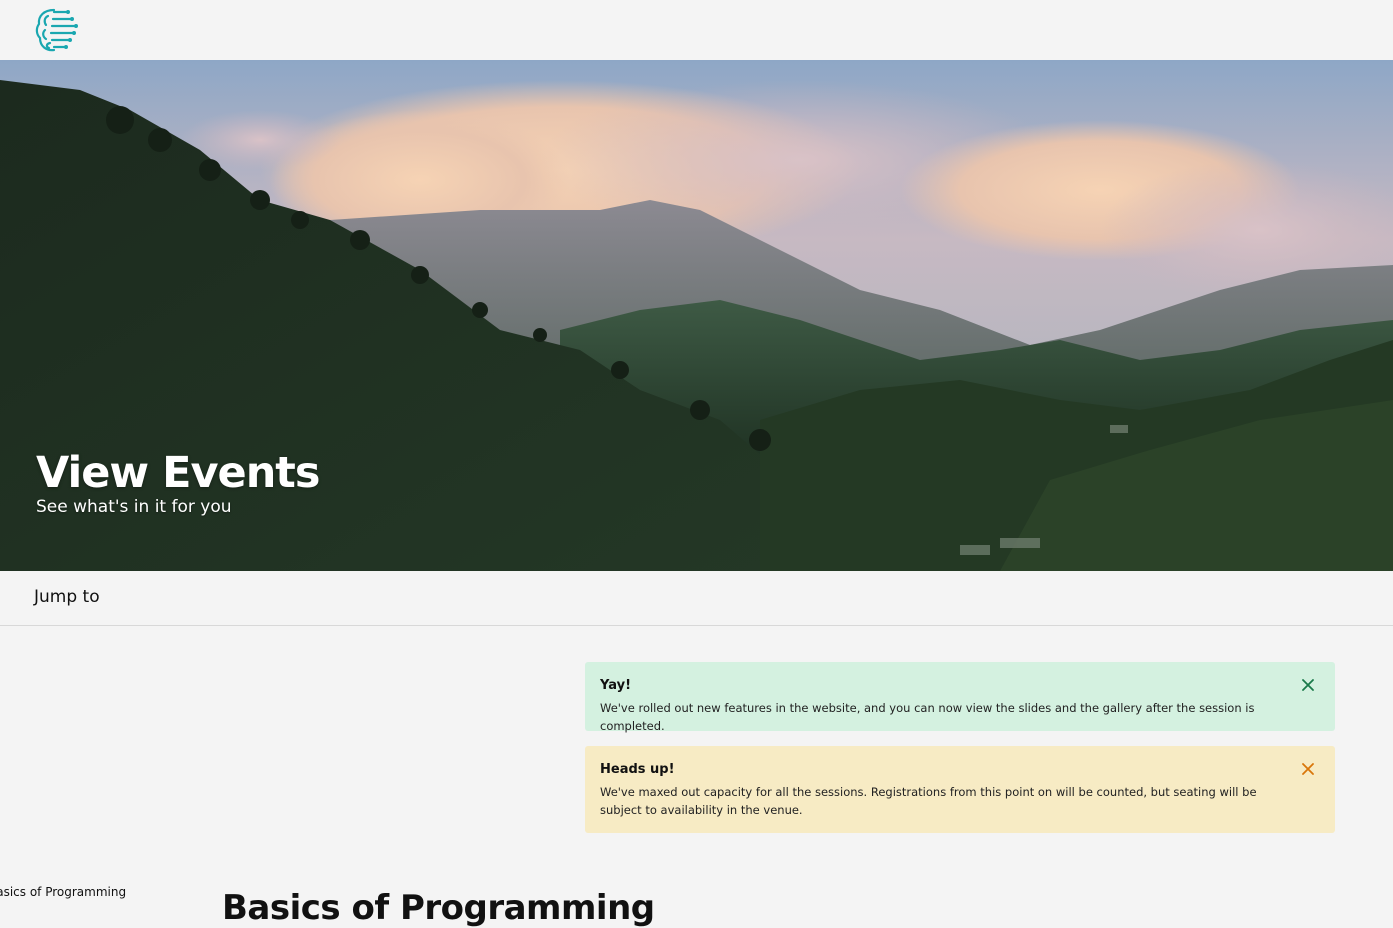 This screenshot has height=928, width=1393. What do you see at coordinates (696, 30) in the screenshot?
I see `top-bar` at bounding box center [696, 30].